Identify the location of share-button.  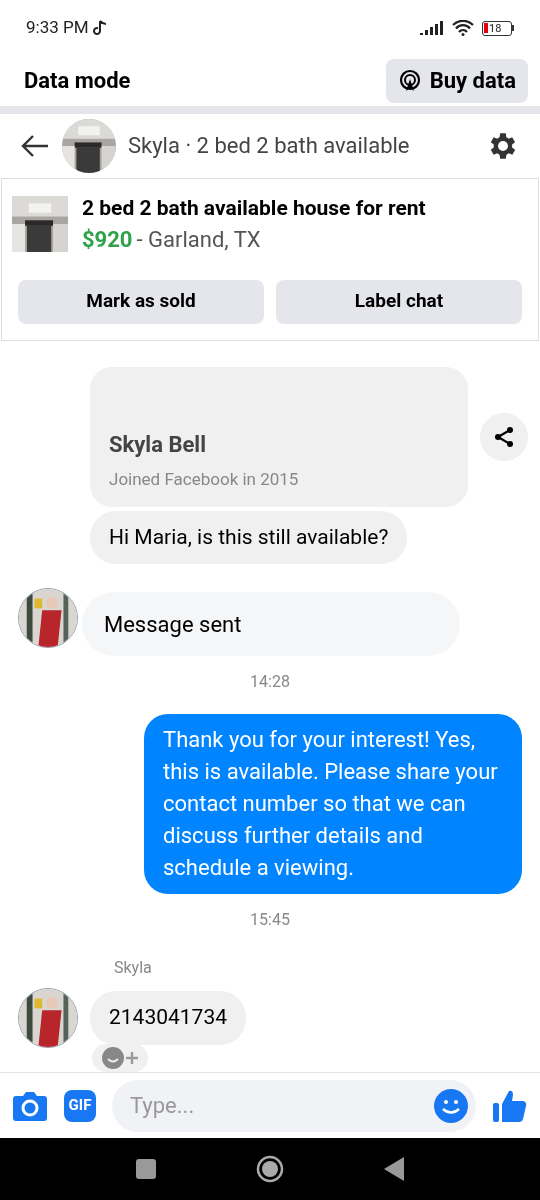
(504, 436).